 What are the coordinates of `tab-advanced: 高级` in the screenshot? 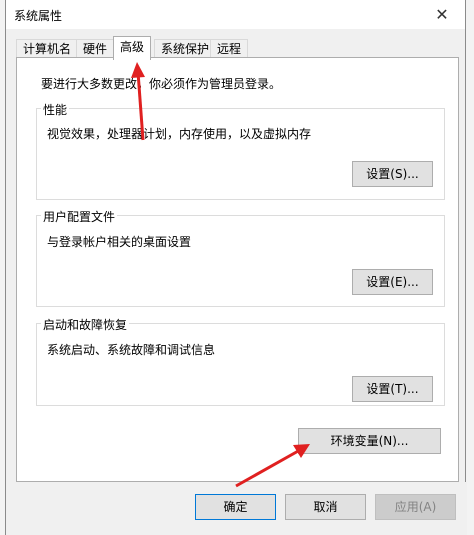 It's located at (132, 48).